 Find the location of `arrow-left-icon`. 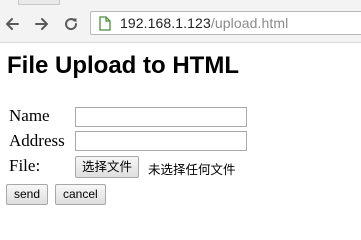

arrow-left-icon is located at coordinates (12, 24).